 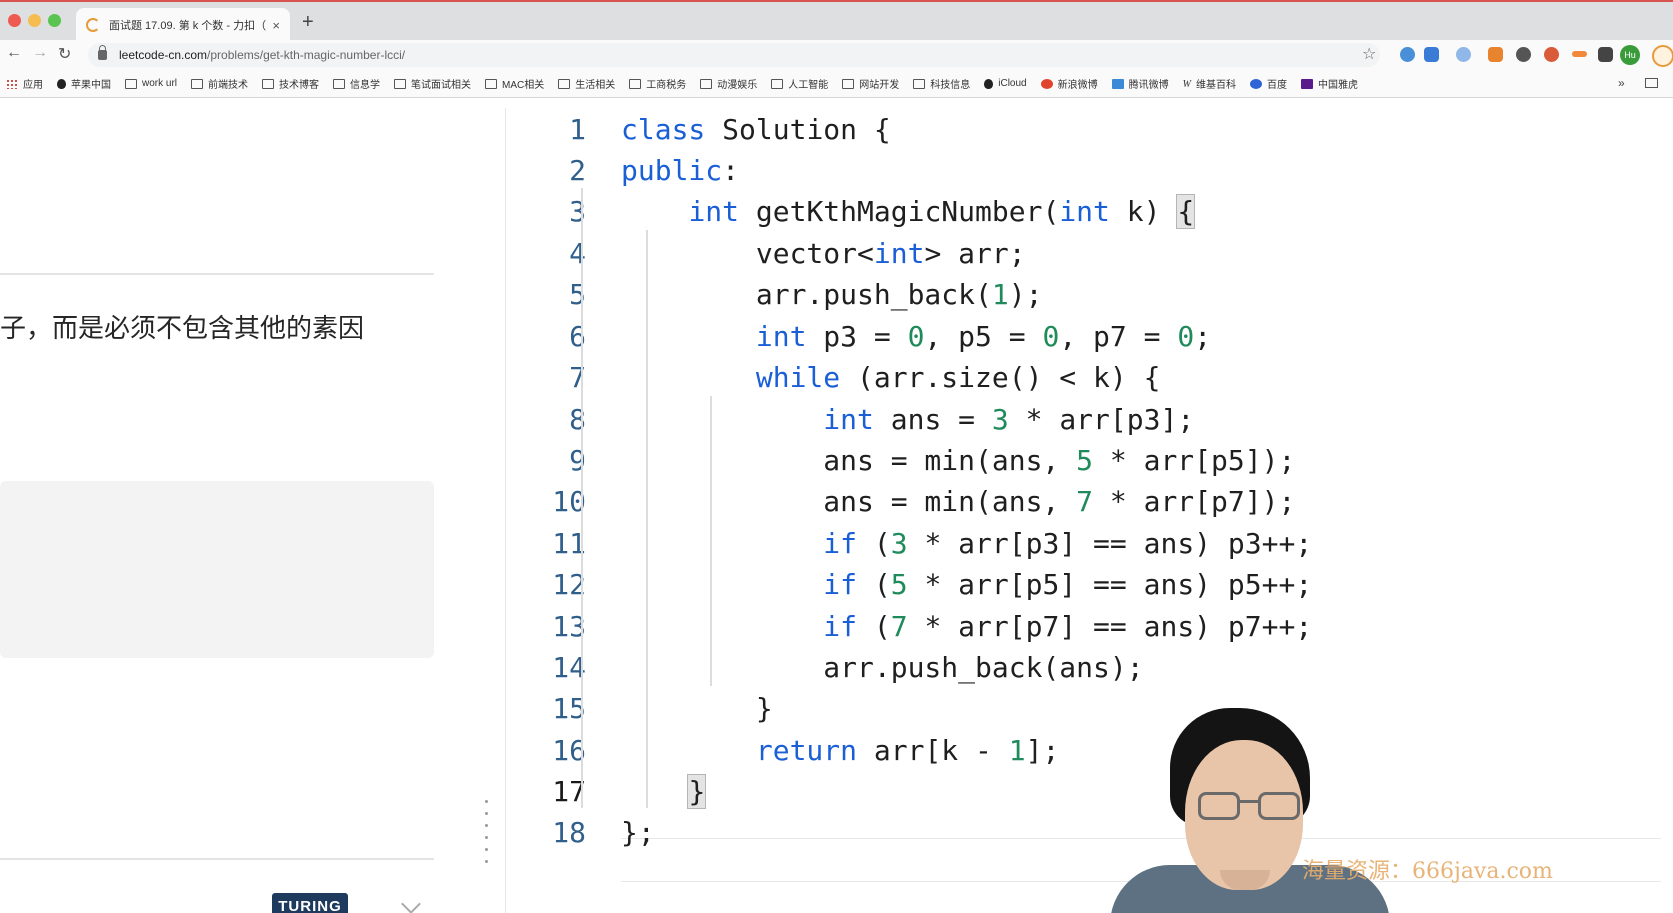 I want to click on code-text: * arr[p3] == ans) p3++;, so click(x=1110, y=543).